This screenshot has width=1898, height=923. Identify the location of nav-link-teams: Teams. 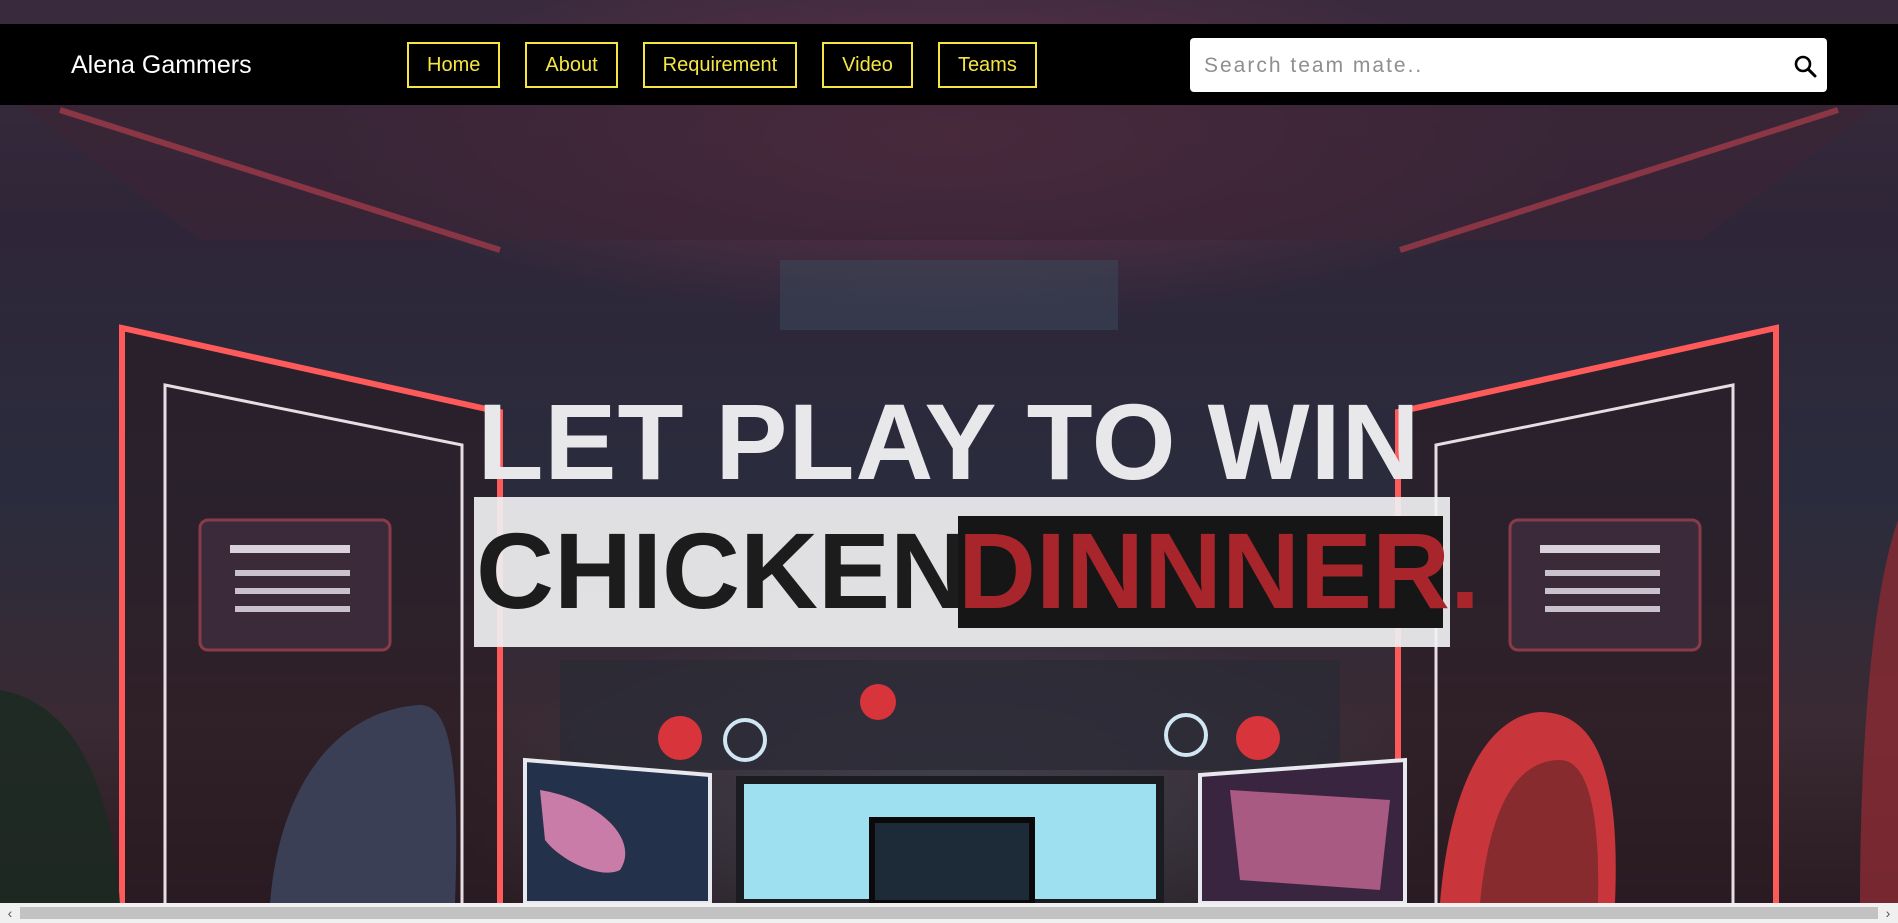
(987, 65).